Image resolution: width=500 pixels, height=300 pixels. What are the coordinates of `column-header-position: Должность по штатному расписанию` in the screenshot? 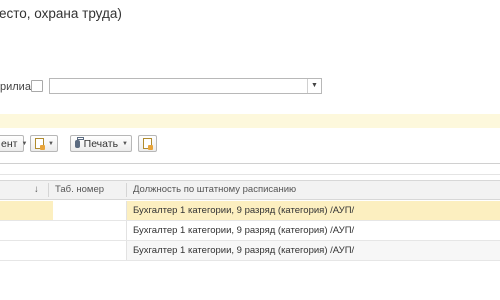 It's located at (214, 190).